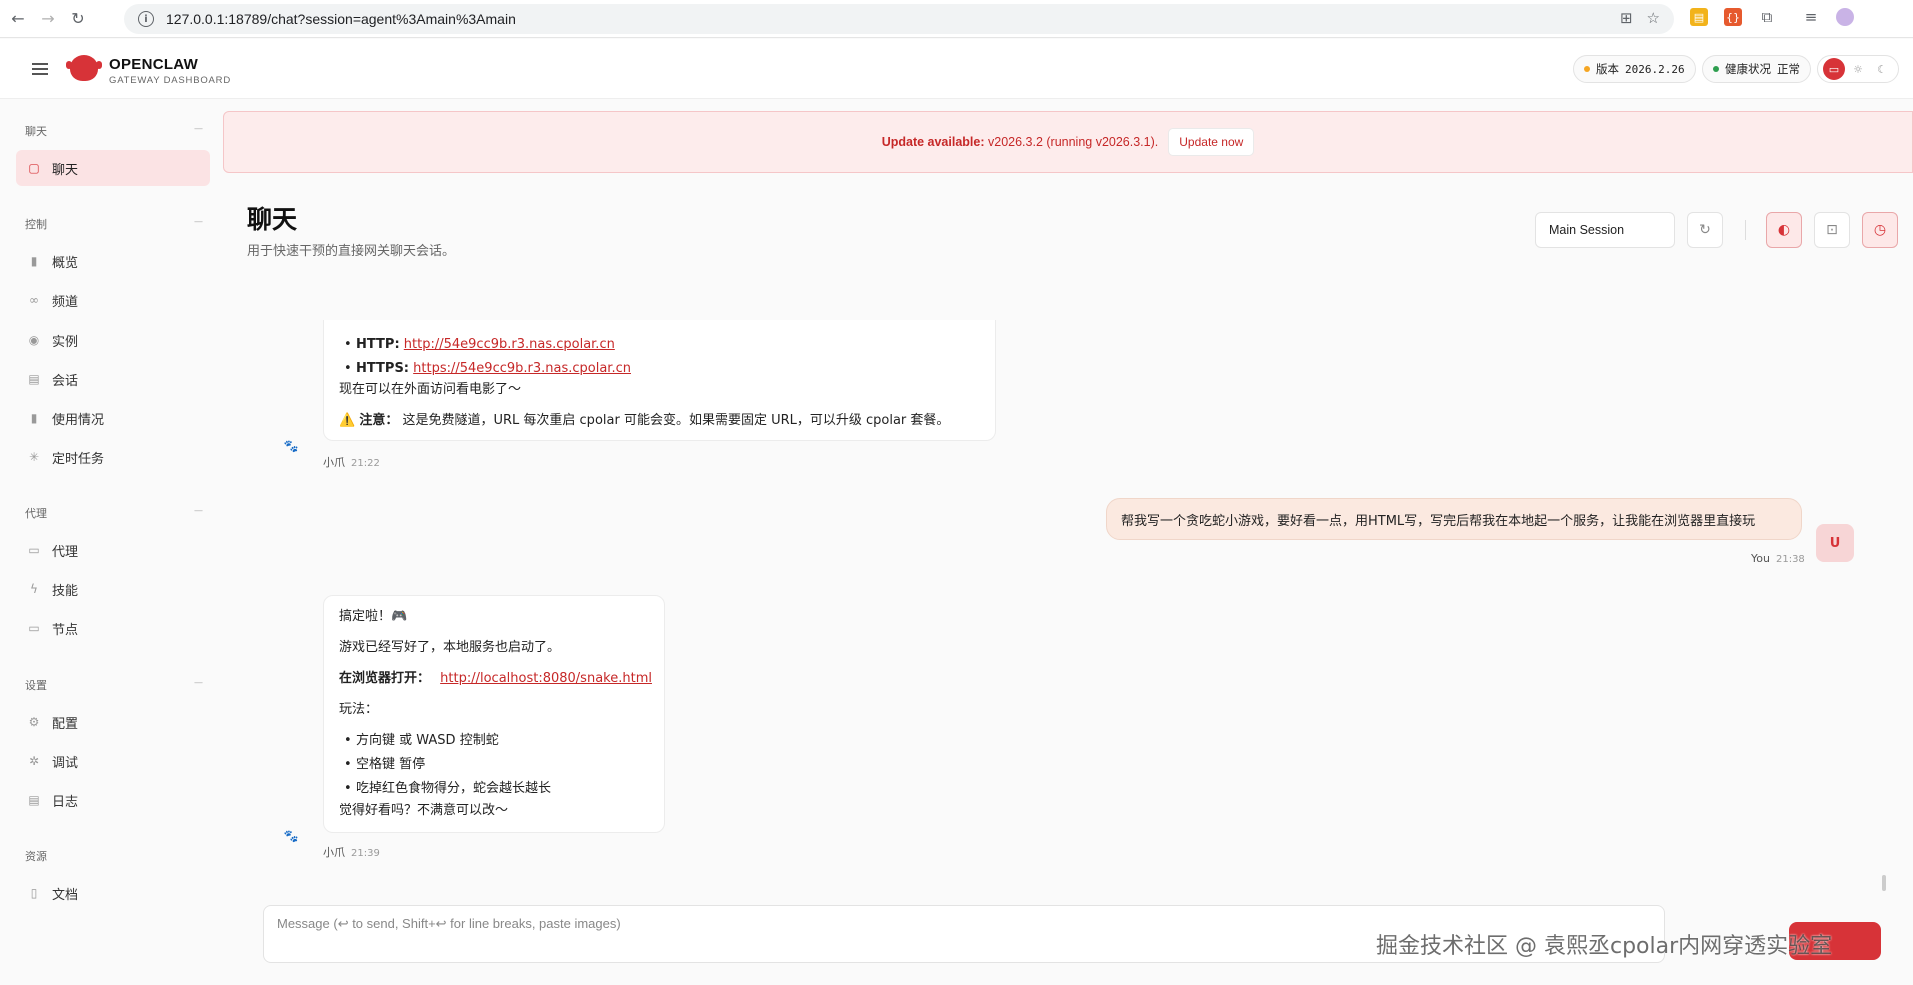 The image size is (1913, 985). Describe the element at coordinates (65, 170) in the screenshot. I see `sidebar-item-label: 聊天` at that location.